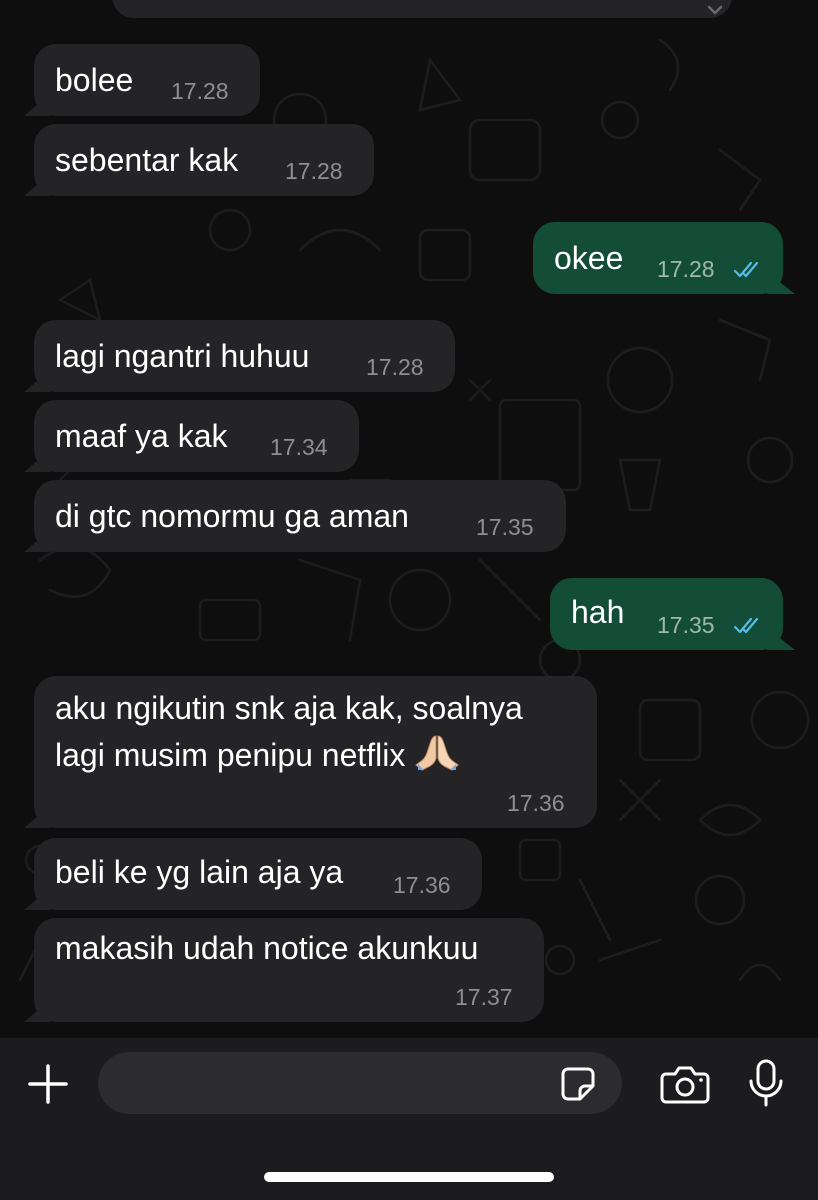  Describe the element at coordinates (48, 1084) in the screenshot. I see `plus-icon` at that location.